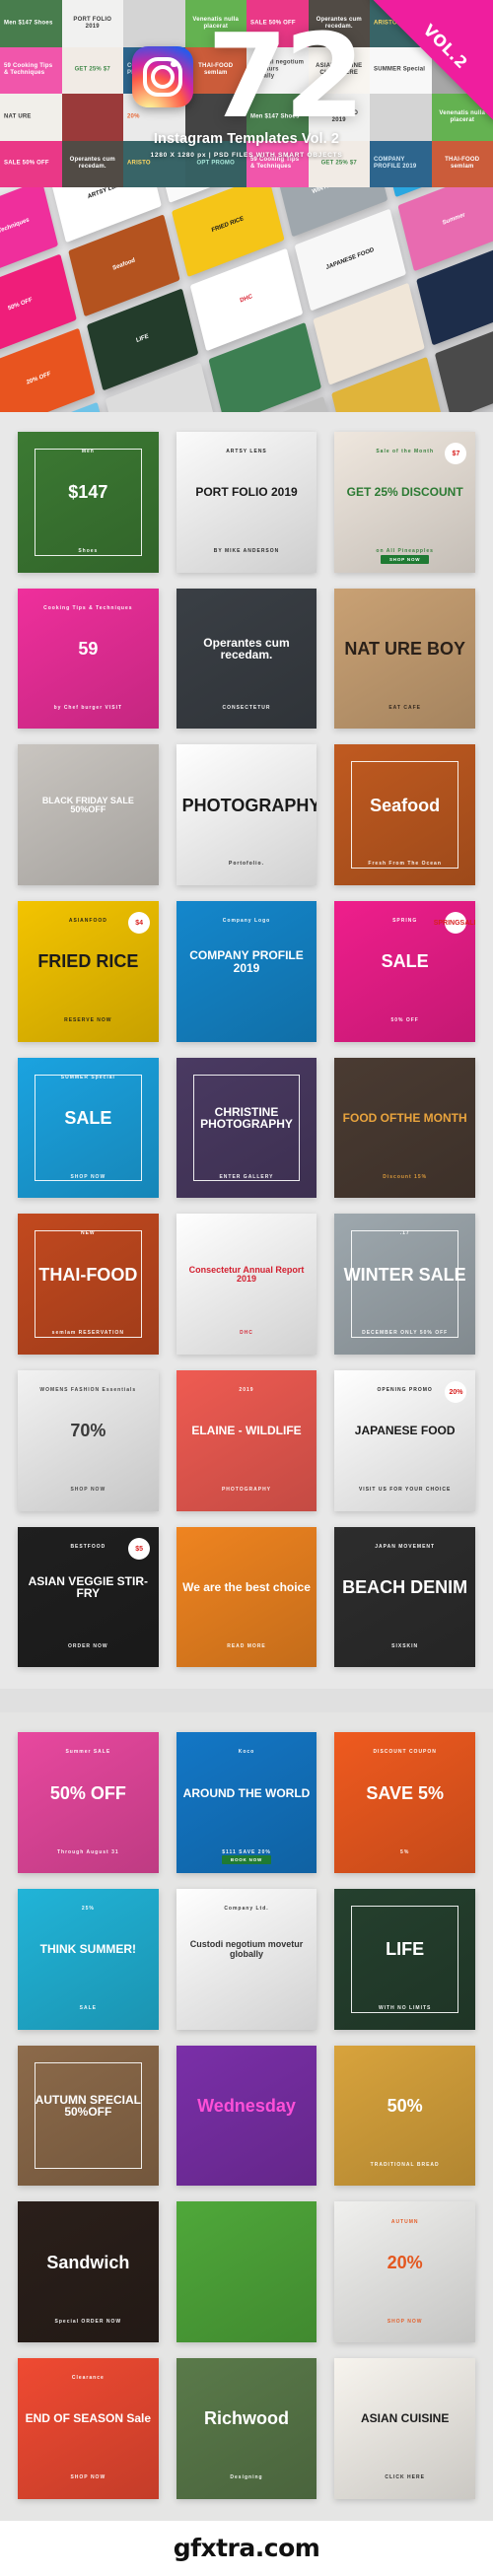 This screenshot has height=2576, width=493. Describe the element at coordinates (88, 1390) in the screenshot. I see `card-eyebrow: WOMENS FASHION Essentials` at that location.